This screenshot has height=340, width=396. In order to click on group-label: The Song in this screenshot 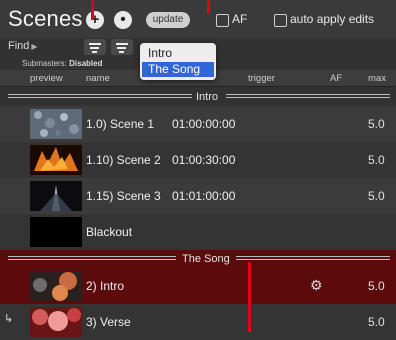, I will do `click(206, 259)`.